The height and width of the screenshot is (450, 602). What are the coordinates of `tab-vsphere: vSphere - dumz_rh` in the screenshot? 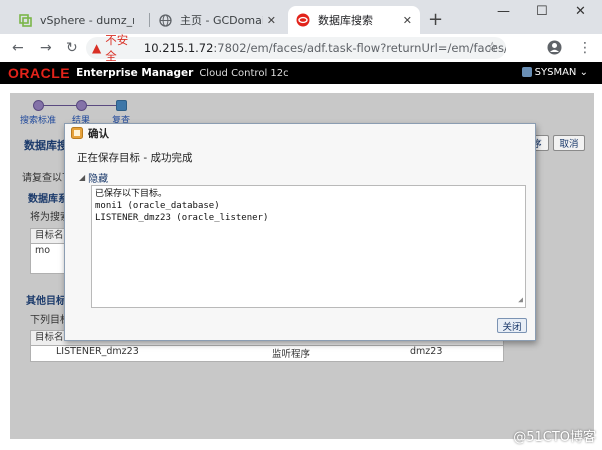 It's located at (76, 20).